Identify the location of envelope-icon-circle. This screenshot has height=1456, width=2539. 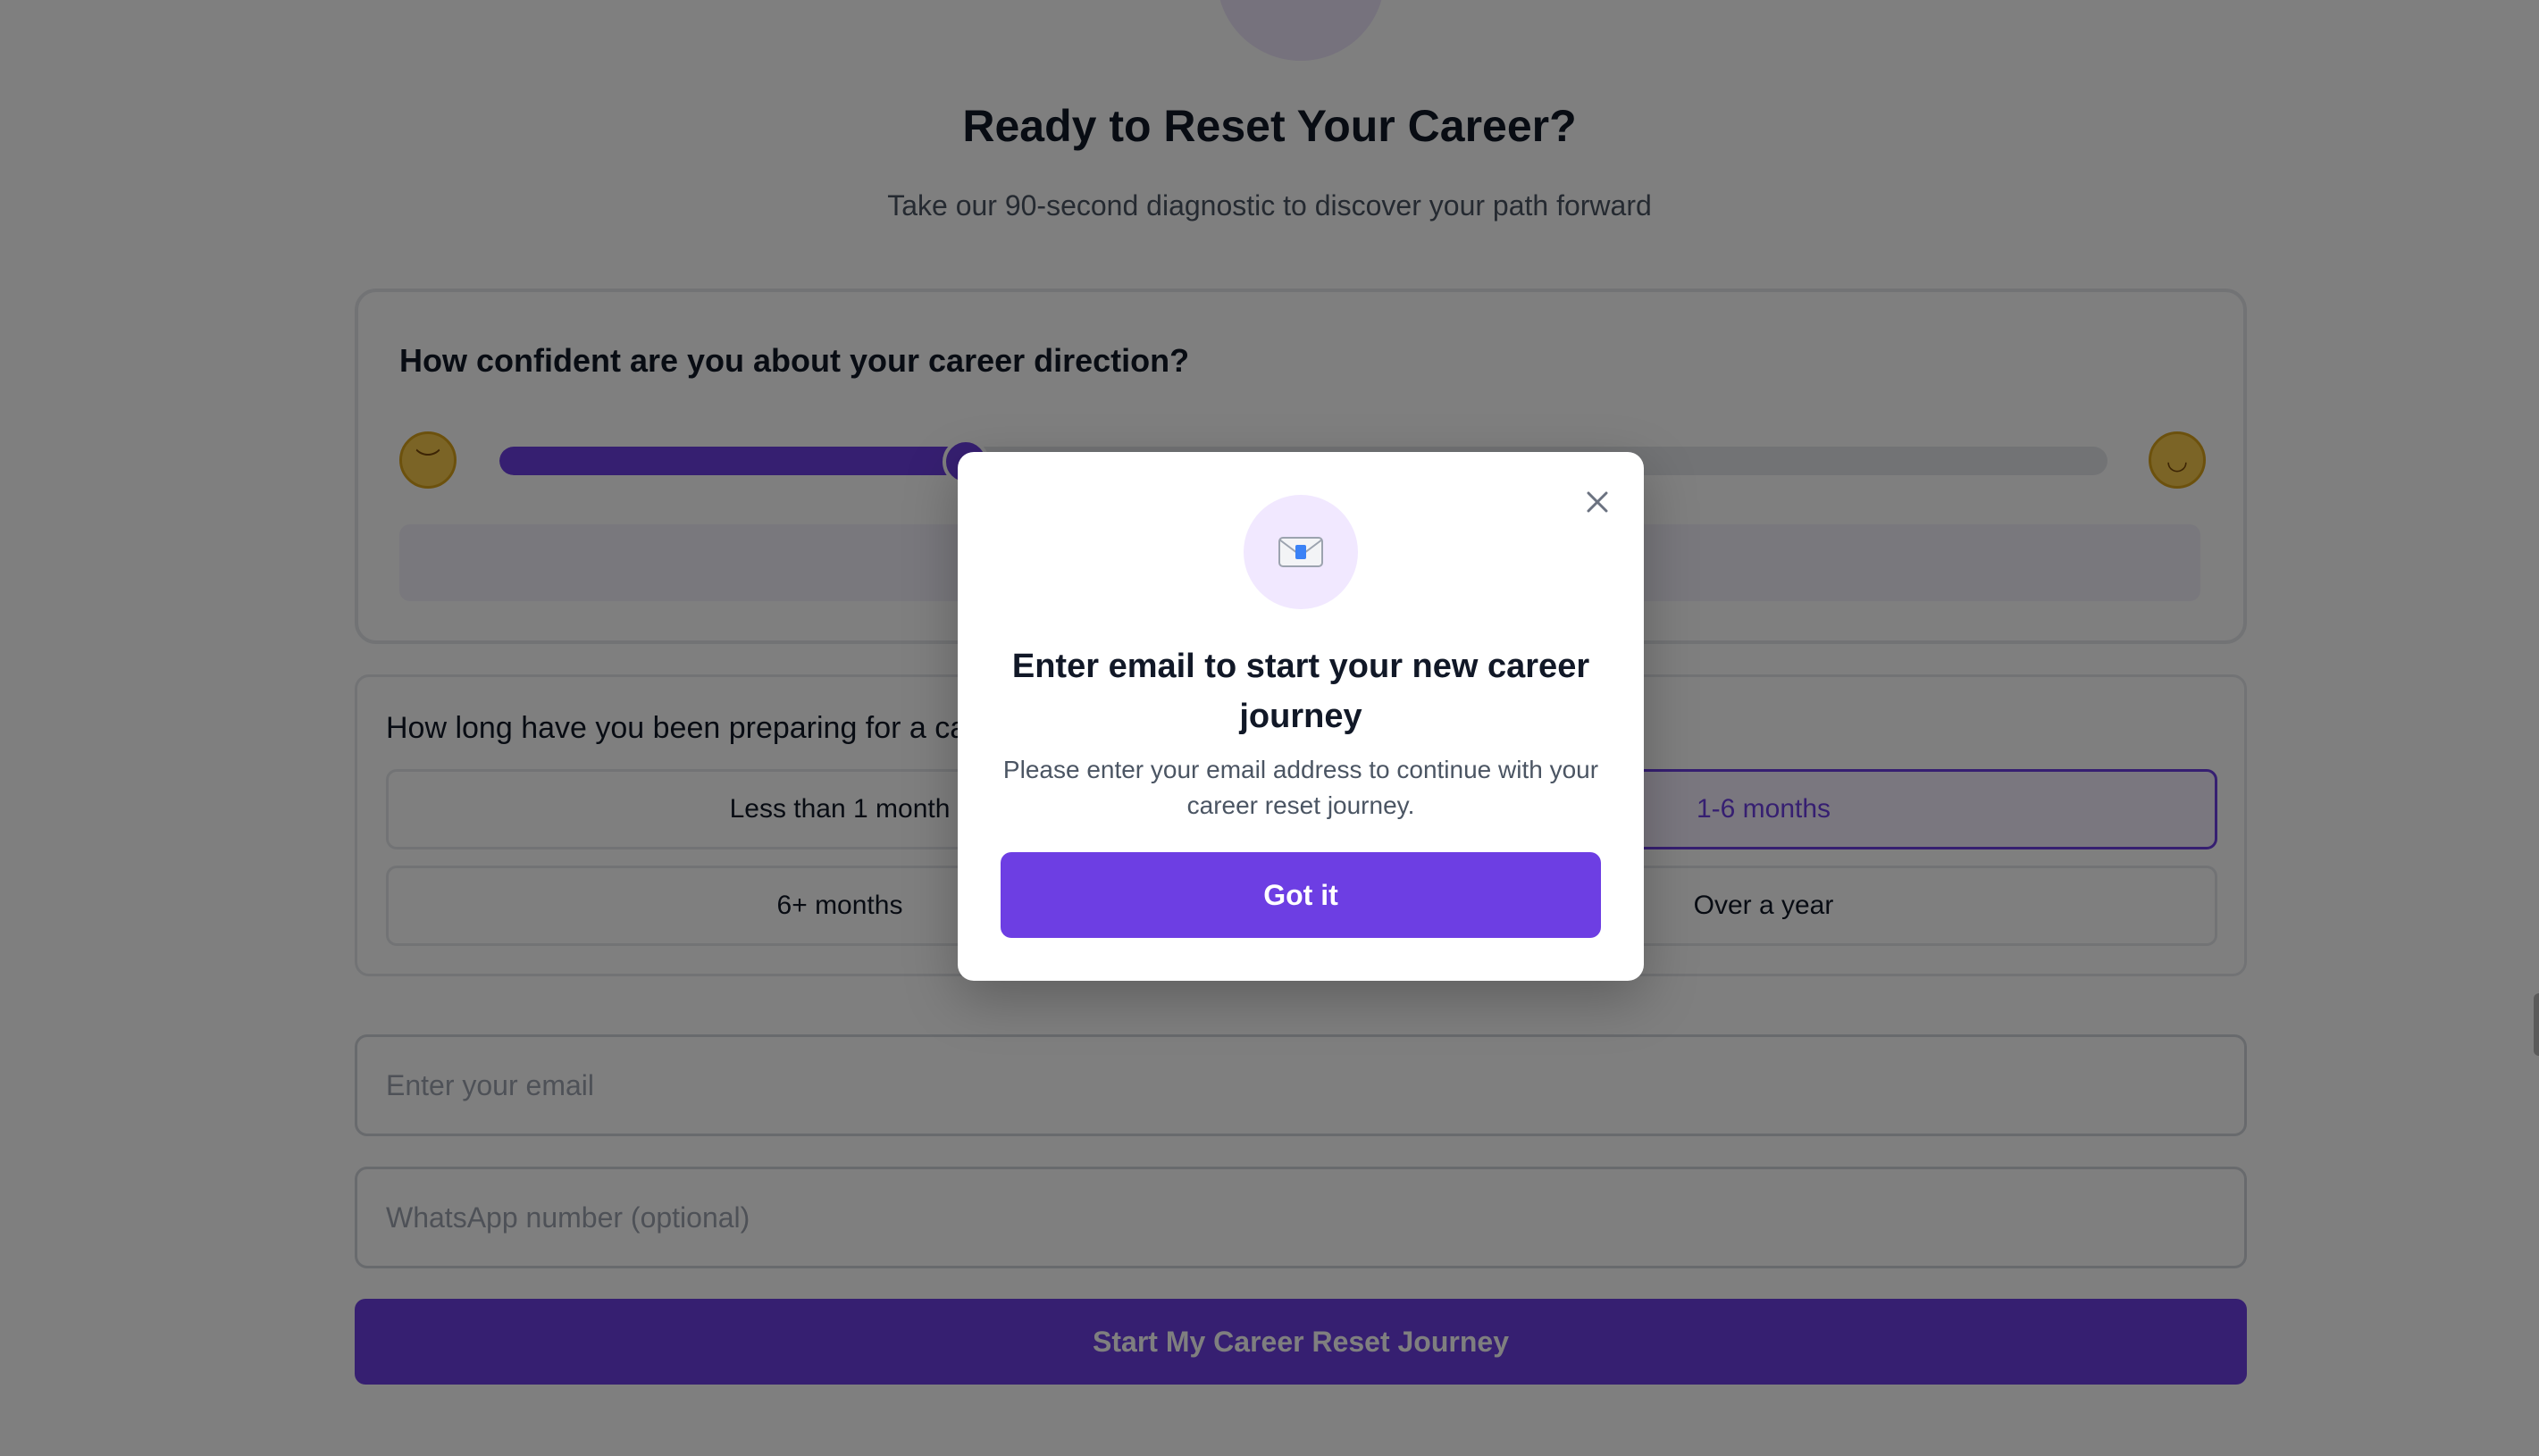
(1301, 552).